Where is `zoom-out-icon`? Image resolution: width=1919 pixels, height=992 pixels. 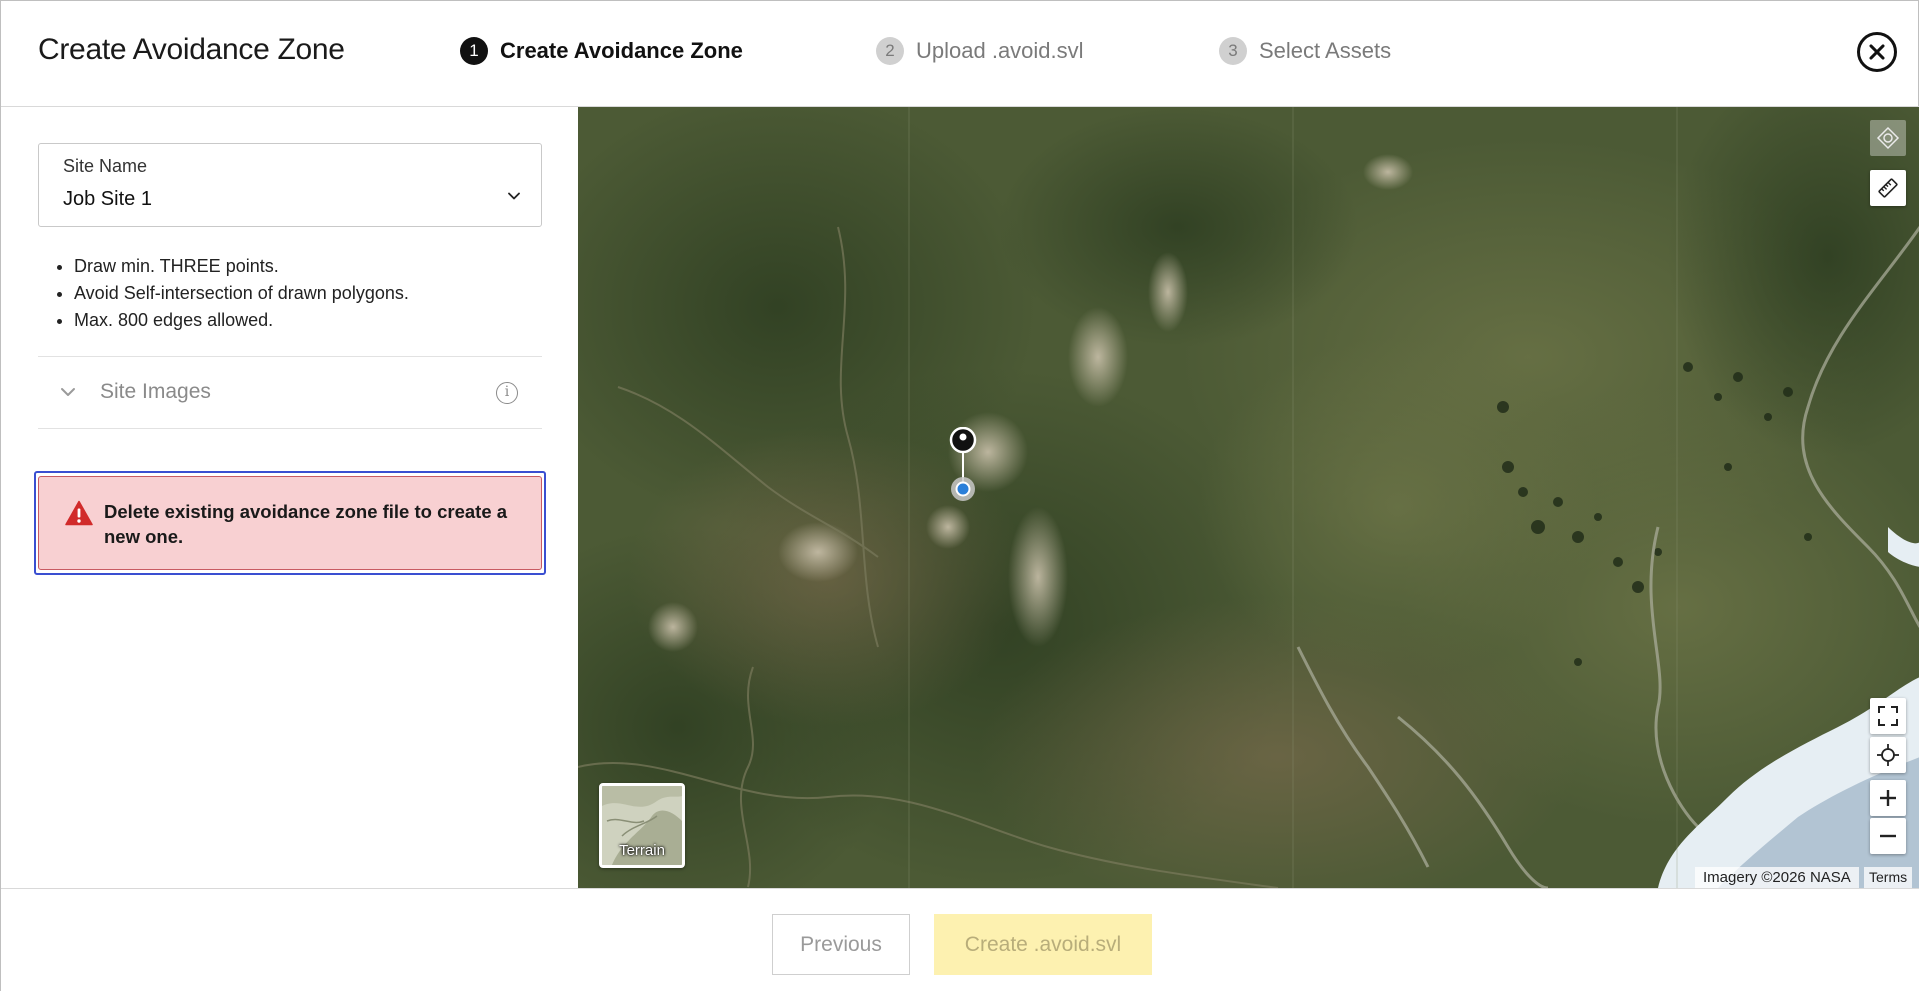 zoom-out-icon is located at coordinates (1888, 836).